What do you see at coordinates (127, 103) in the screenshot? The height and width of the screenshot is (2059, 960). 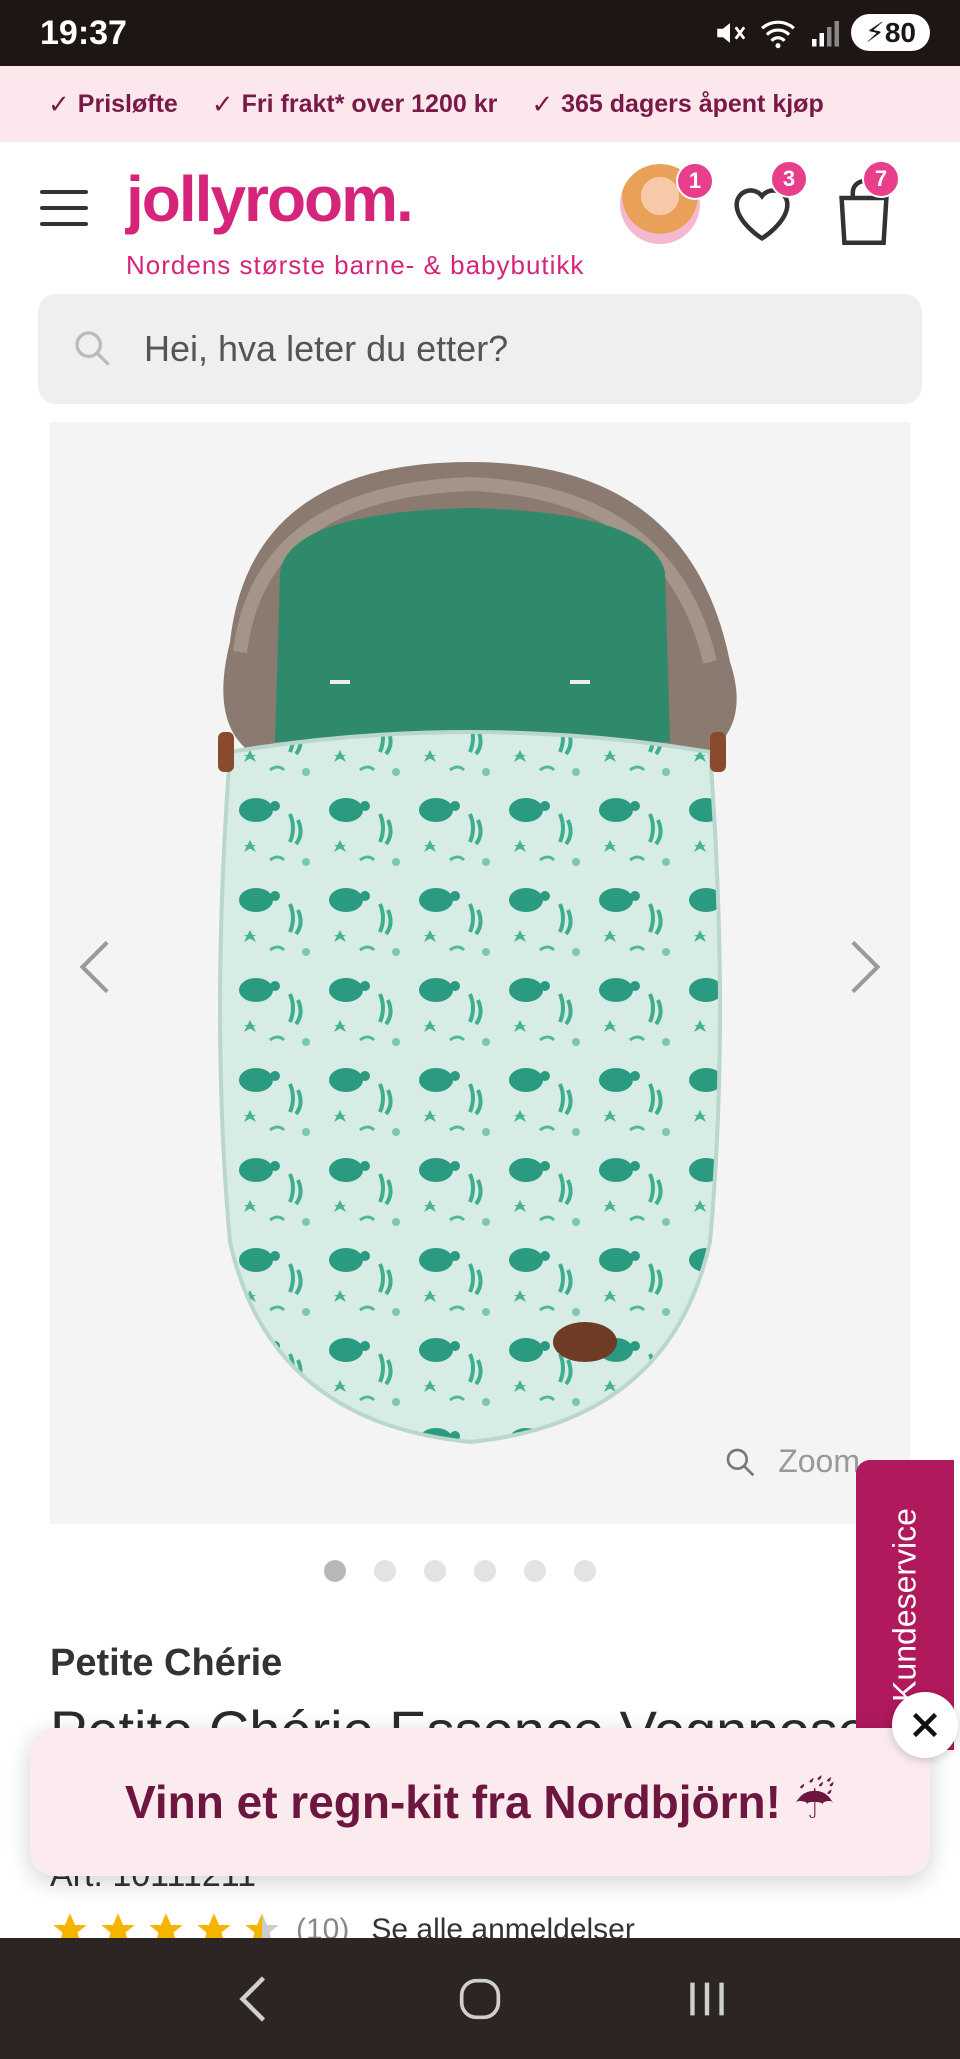 I see `usp-label: Prisløfte` at bounding box center [127, 103].